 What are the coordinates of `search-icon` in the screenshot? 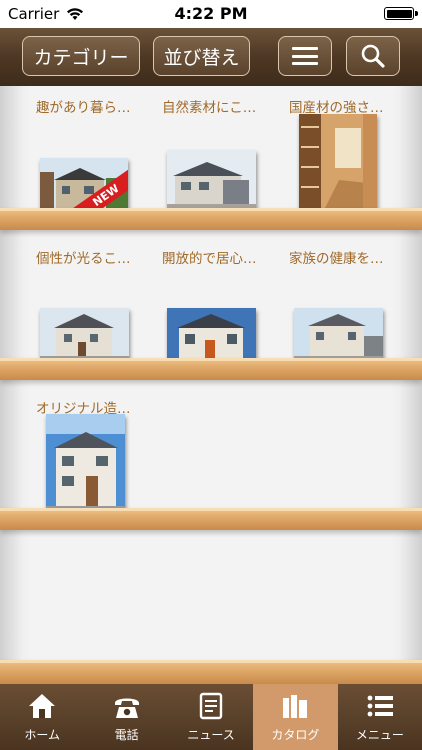 It's located at (373, 56).